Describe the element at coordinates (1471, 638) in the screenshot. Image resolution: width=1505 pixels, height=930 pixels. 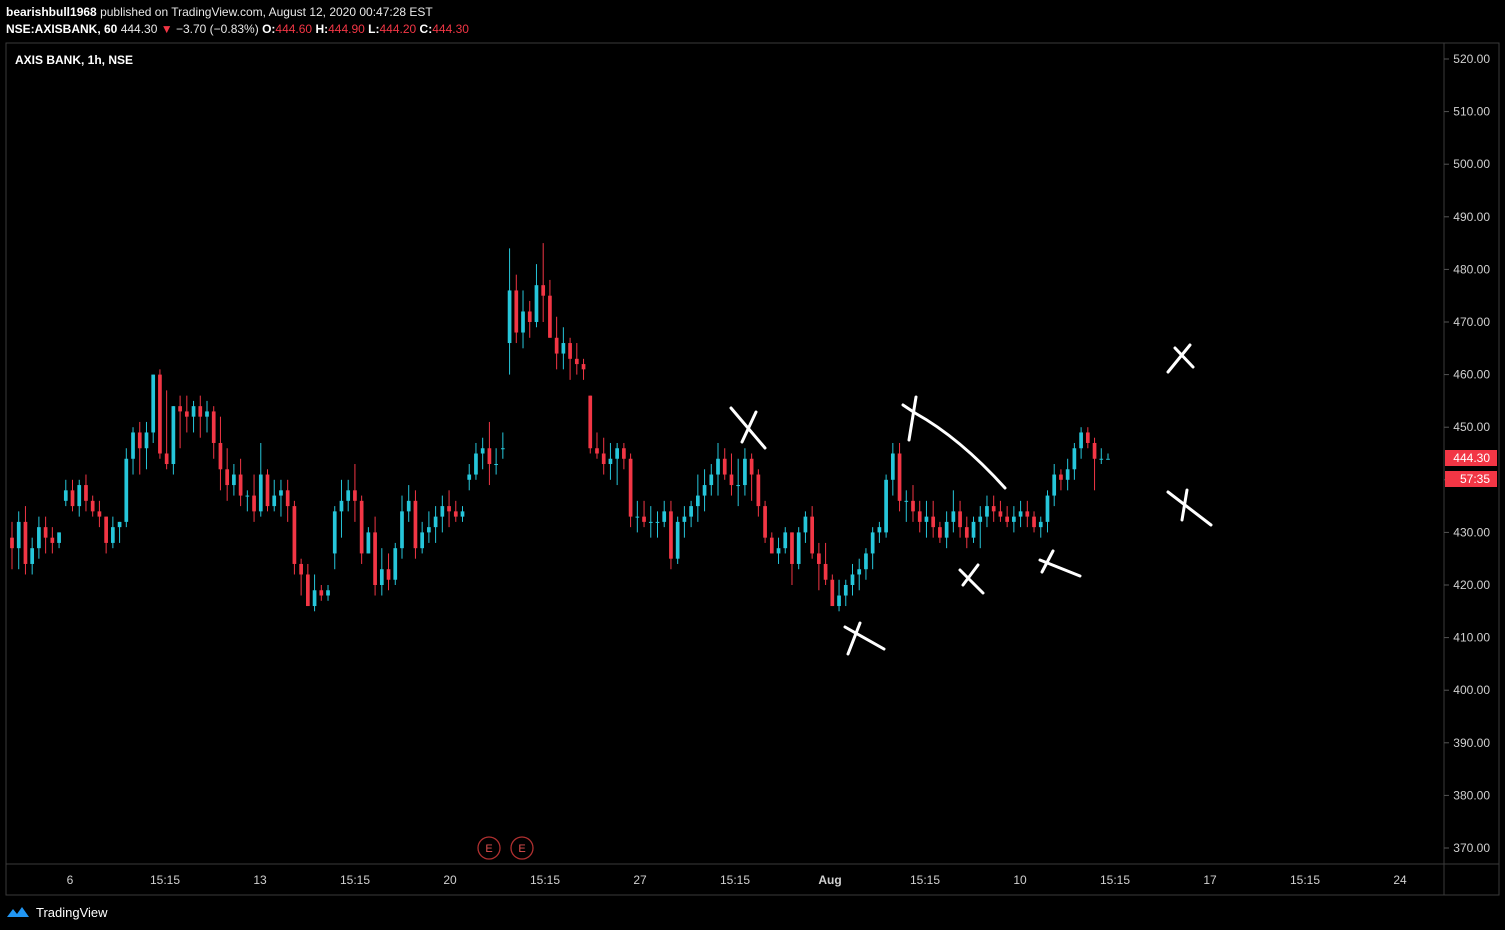
I see `price-axis-label: 410.00` at that location.